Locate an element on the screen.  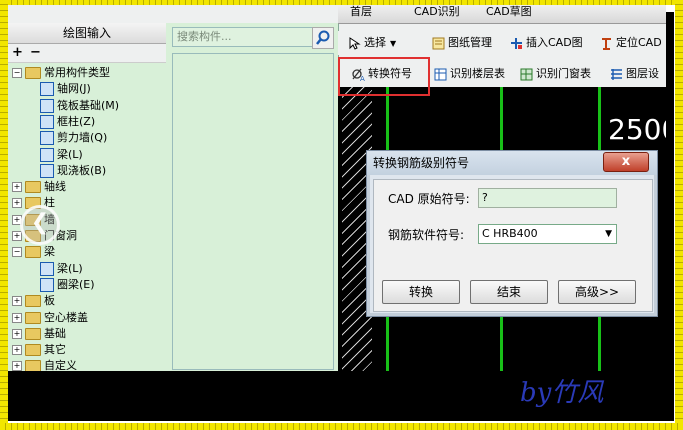
tree-item: + 其它 is located at coordinates (39, 350).